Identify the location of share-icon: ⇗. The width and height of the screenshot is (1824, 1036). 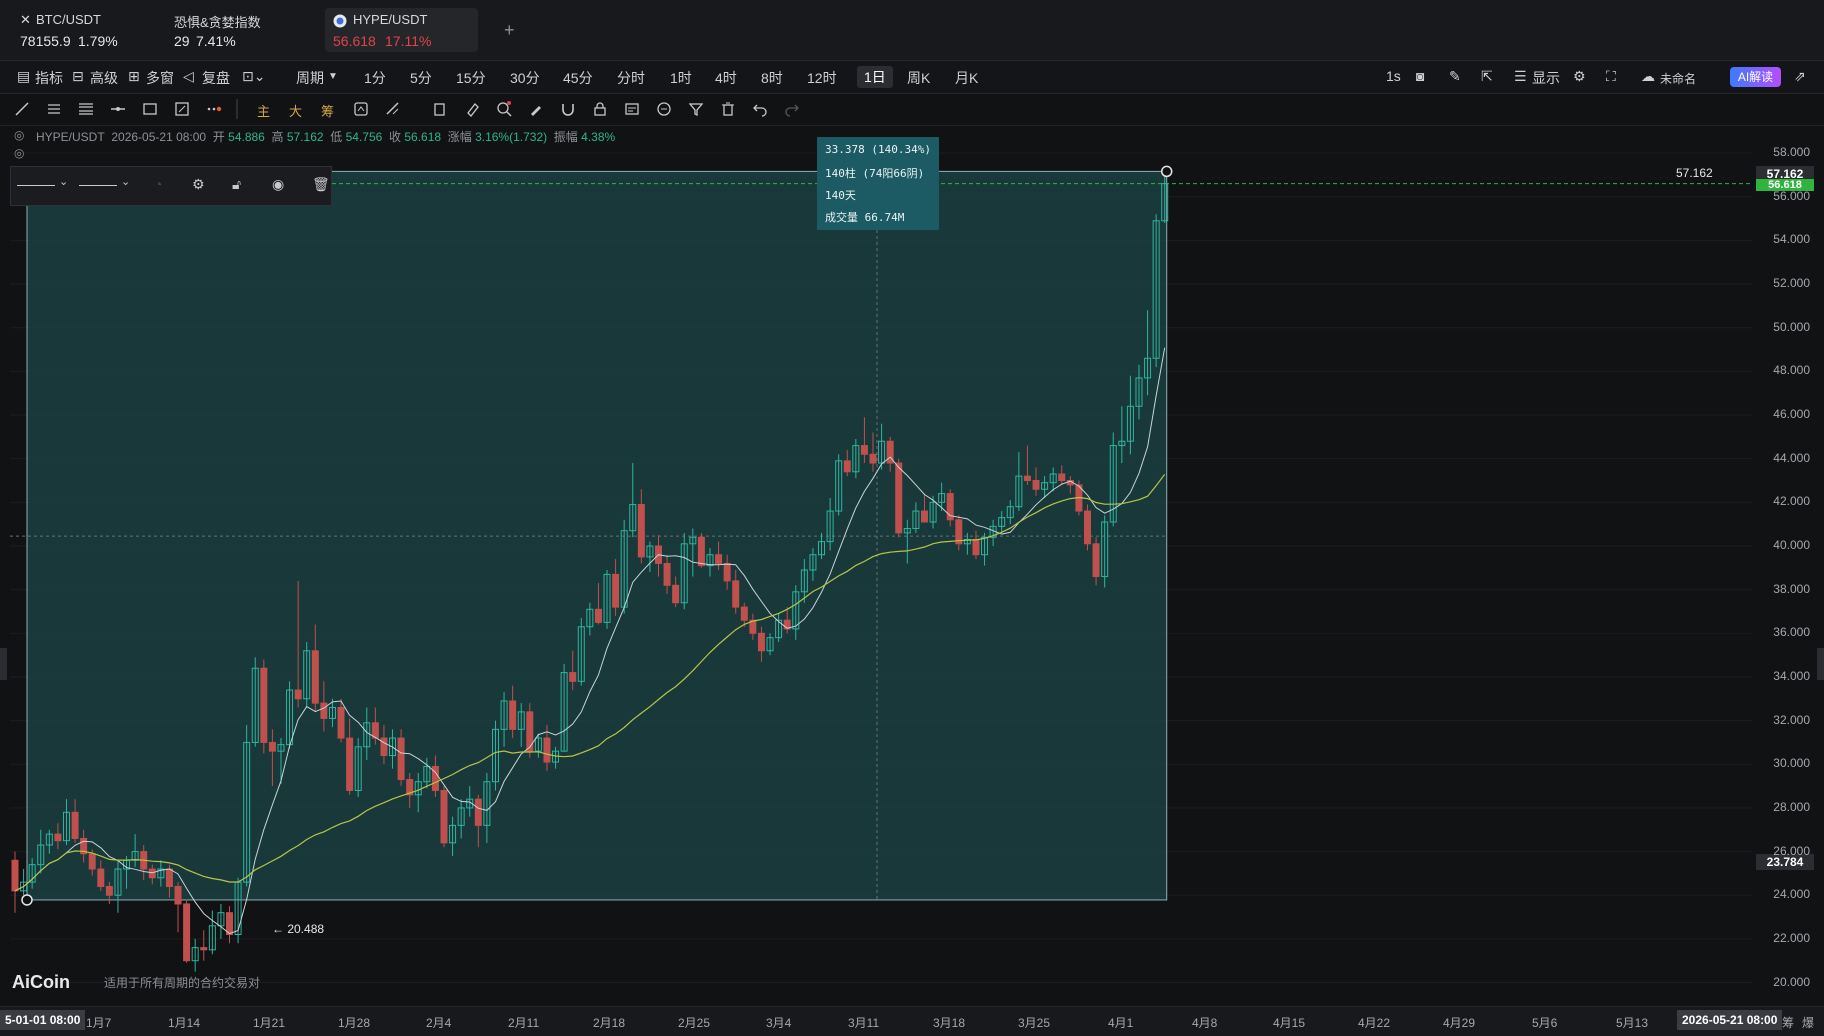
(1800, 76).